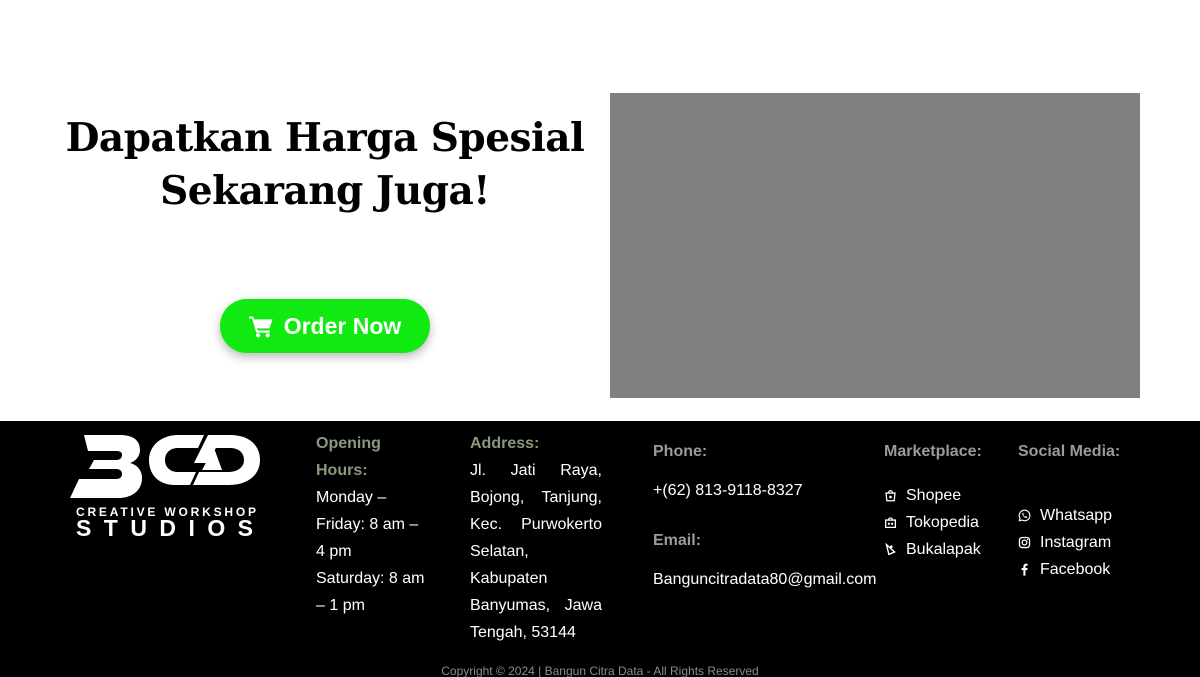  I want to click on order-now-label: Order Now, so click(342, 325).